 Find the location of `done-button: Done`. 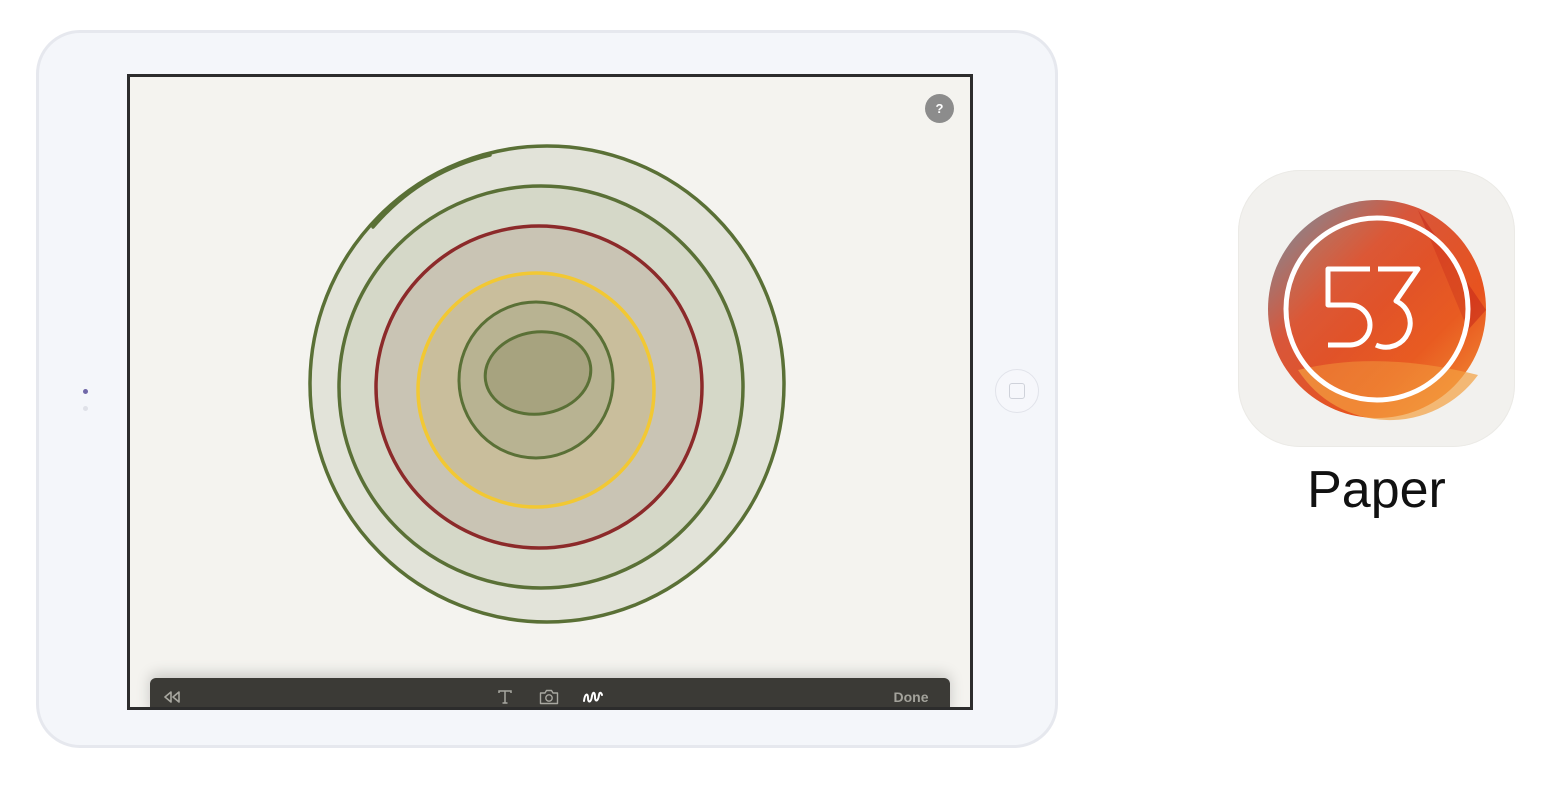

done-button: Done is located at coordinates (911, 696).